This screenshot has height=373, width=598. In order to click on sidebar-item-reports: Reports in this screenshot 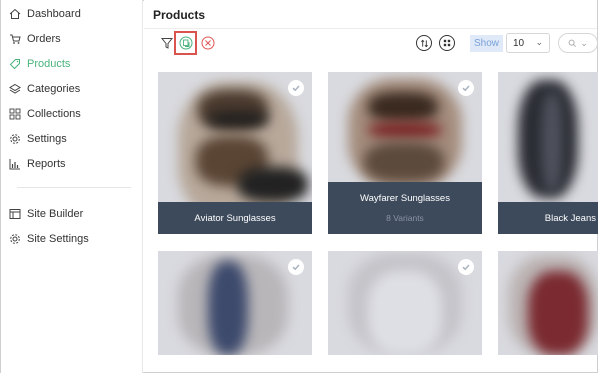, I will do `click(37, 164)`.